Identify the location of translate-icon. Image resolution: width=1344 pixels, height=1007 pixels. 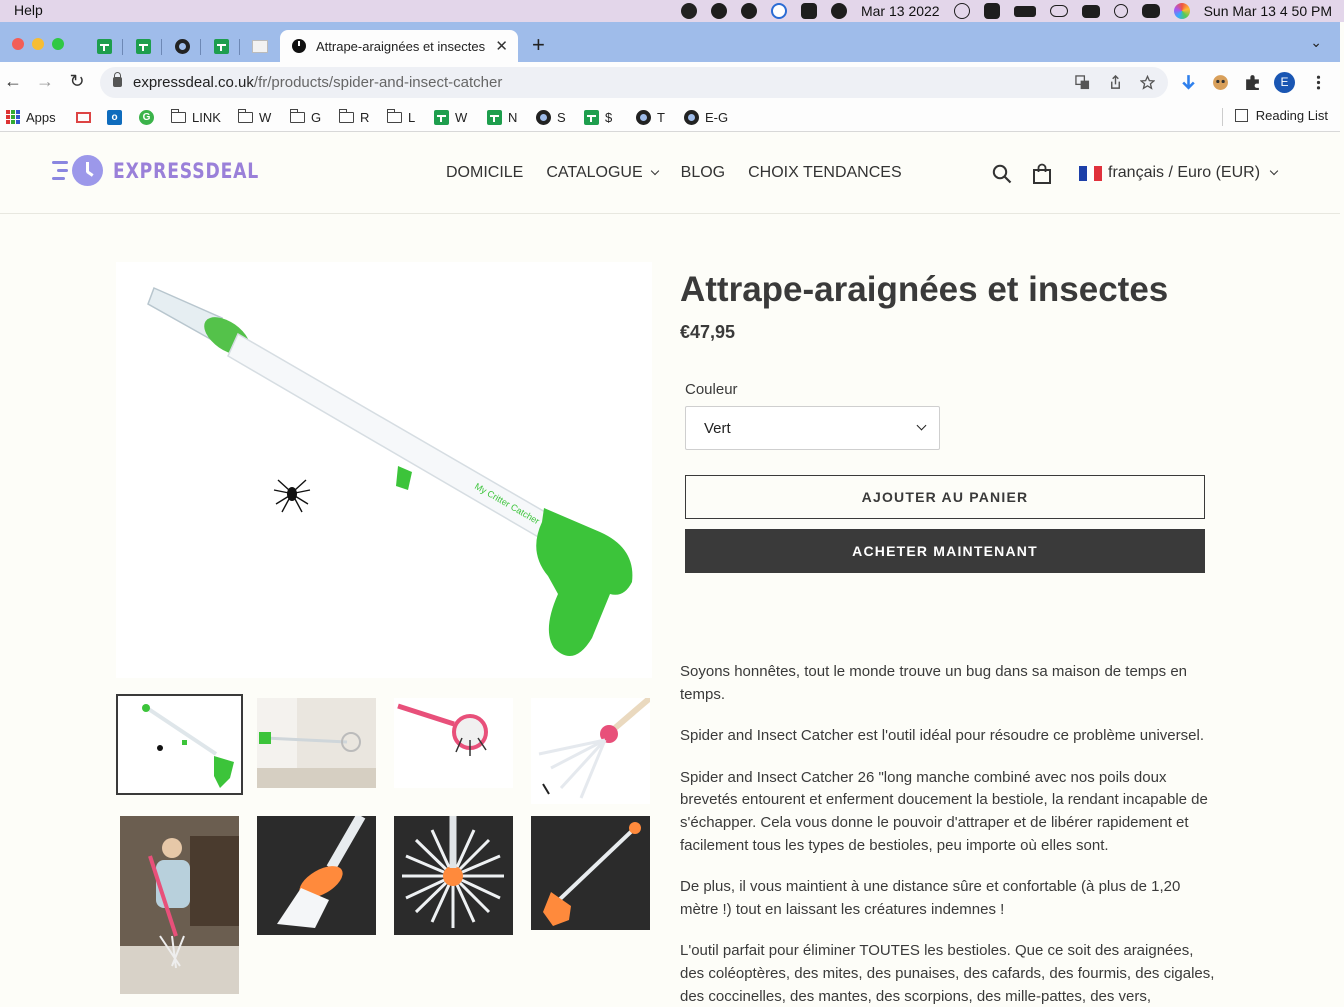
(1082, 82).